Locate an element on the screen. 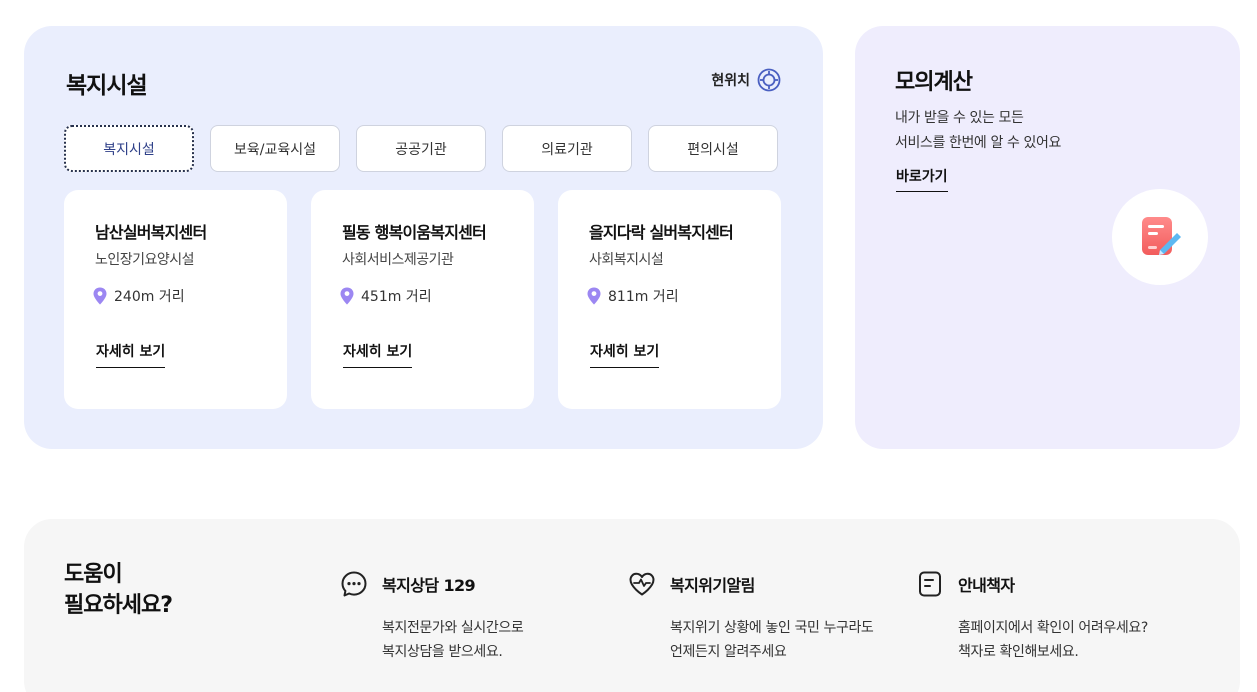 The image size is (1257, 692). help-item-head: 복지상담 129 is located at coordinates (431, 584).